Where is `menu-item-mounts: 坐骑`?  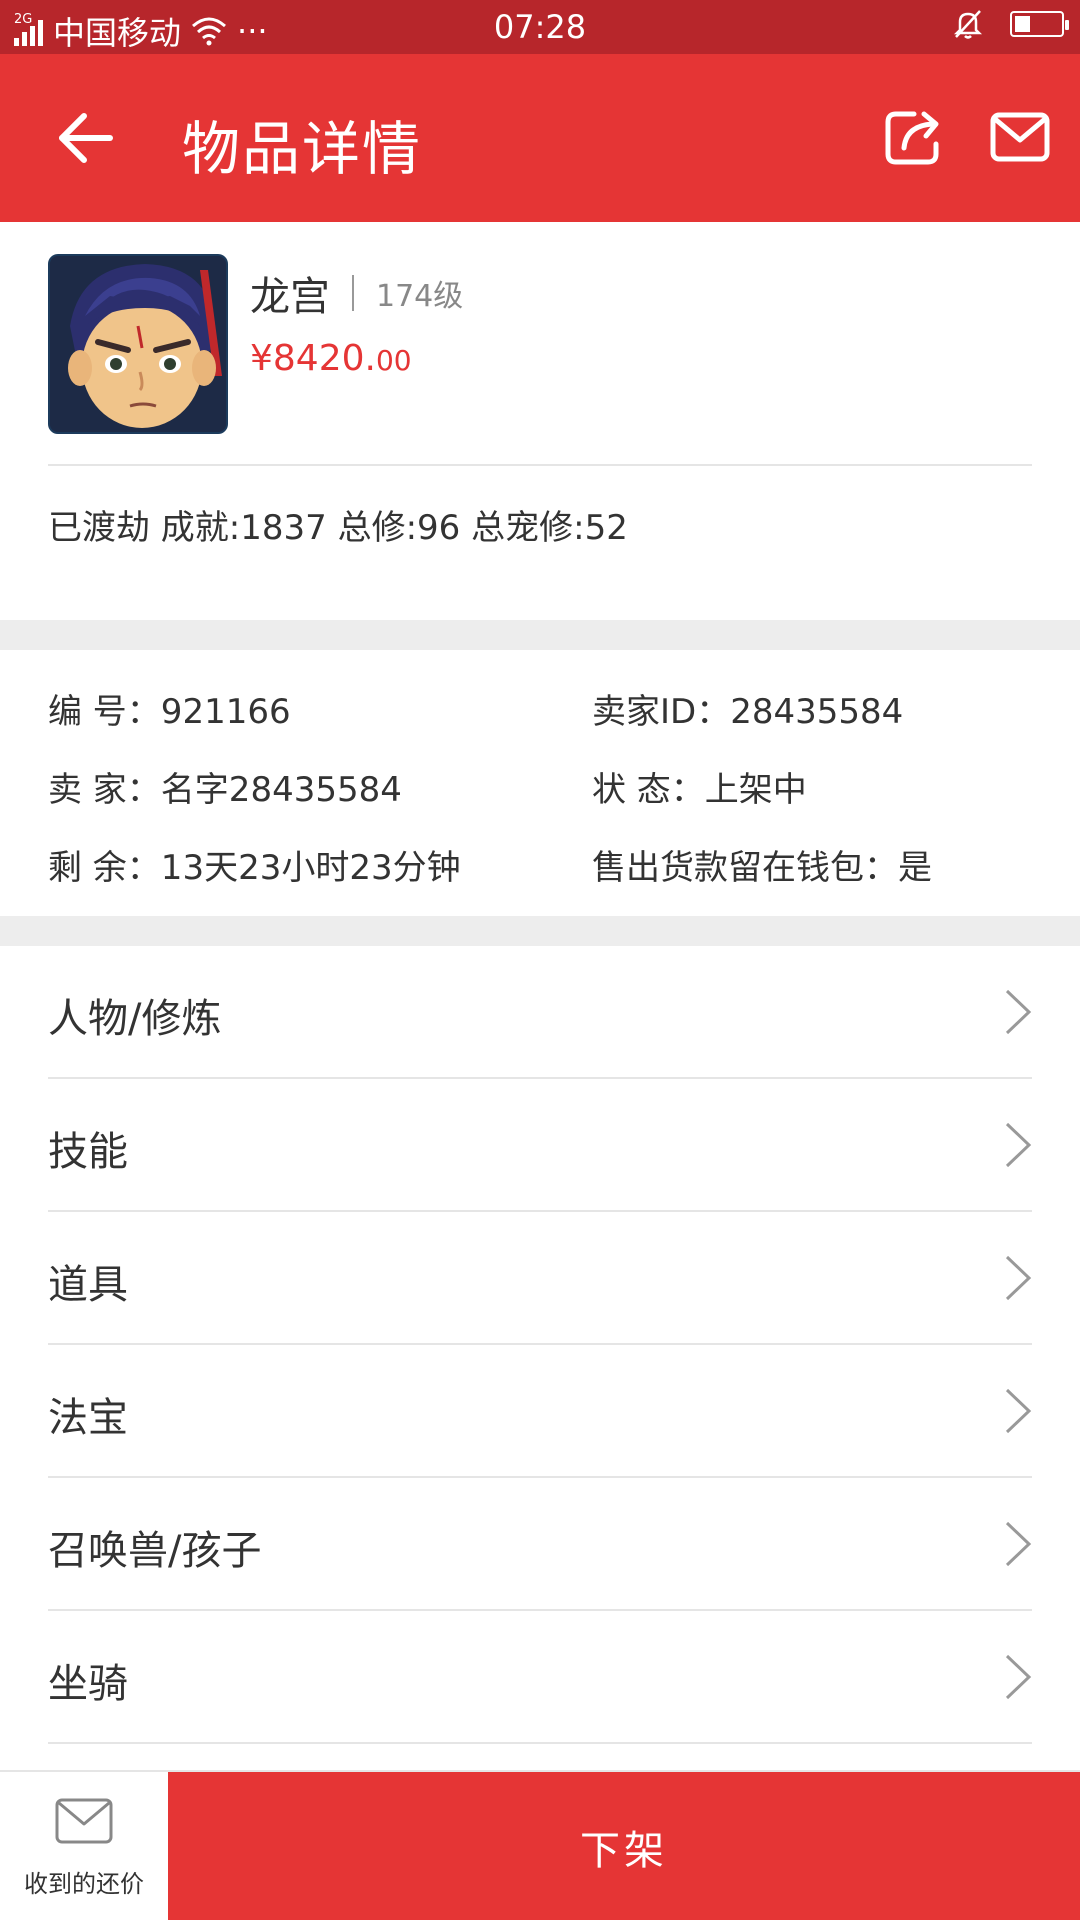 menu-item-mounts: 坐骑 is located at coordinates (540, 1677).